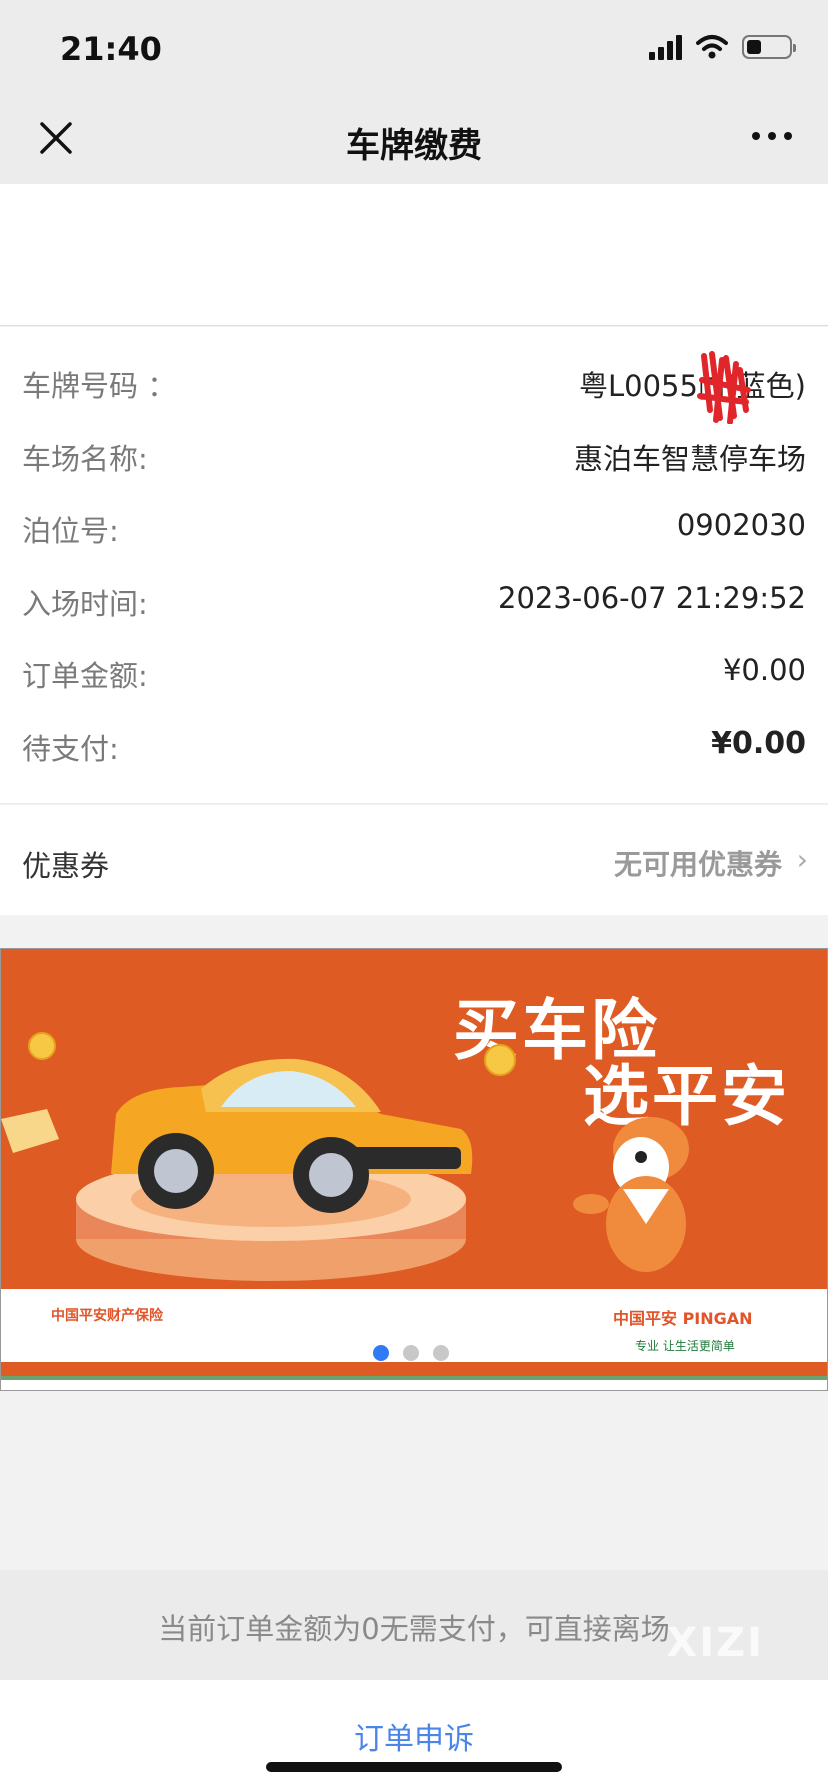  Describe the element at coordinates (802, 859) in the screenshot. I see `chevron-right-icon: ›` at that location.